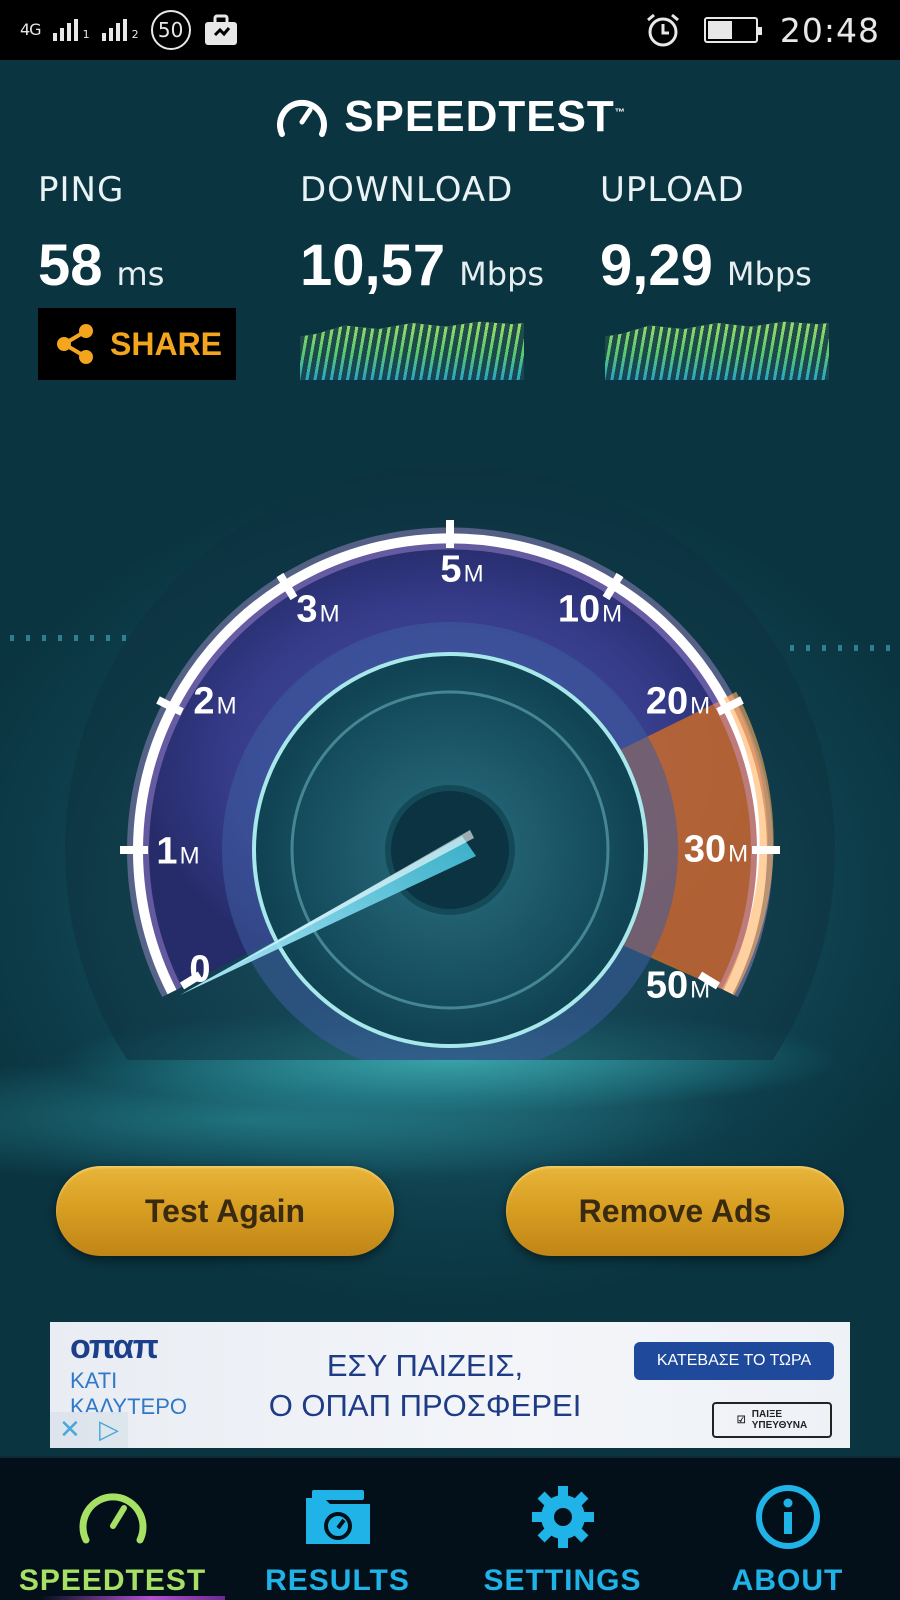 This screenshot has width=900, height=1600. What do you see at coordinates (656, 265) in the screenshot?
I see `upload-value: 9,29` at bounding box center [656, 265].